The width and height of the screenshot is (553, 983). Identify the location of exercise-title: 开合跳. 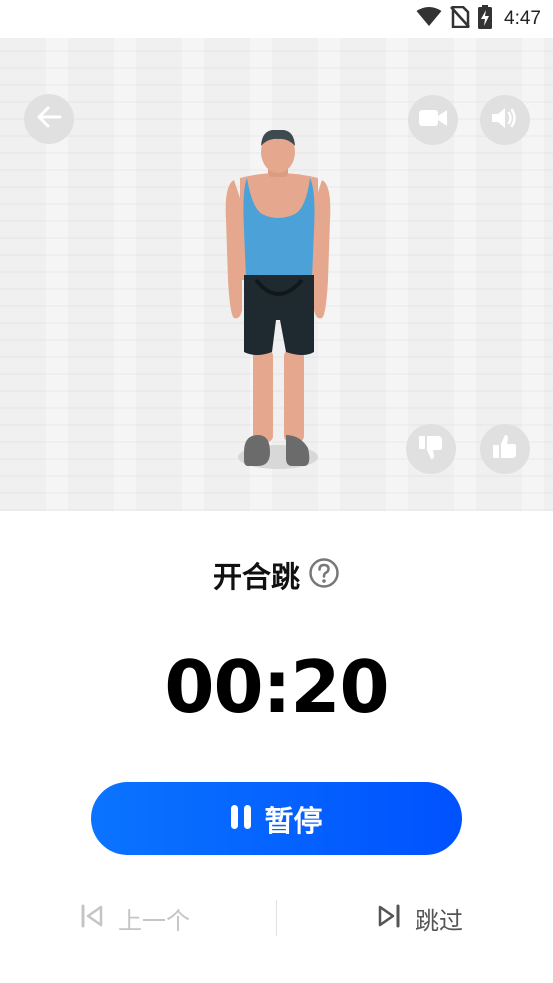
(256, 577).